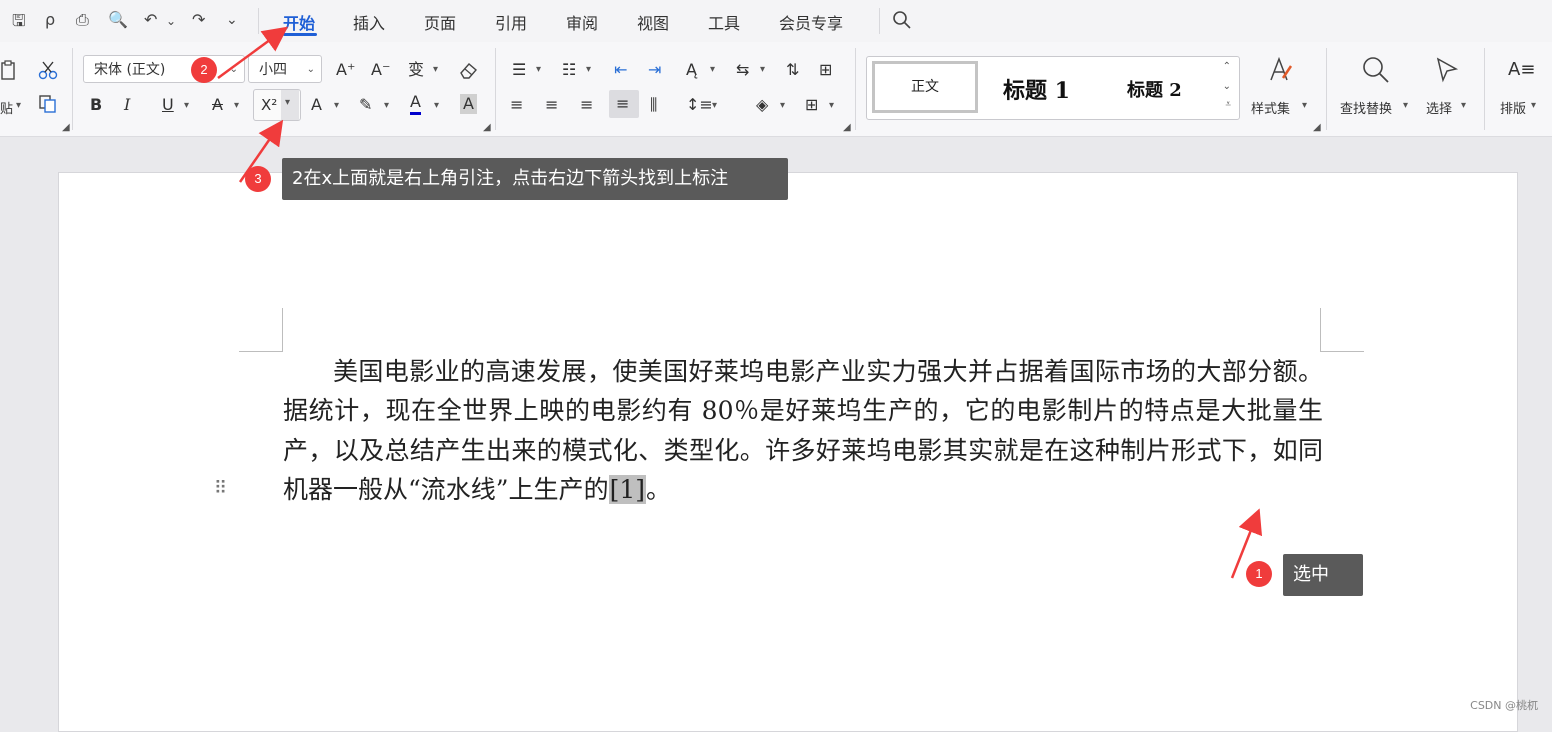 Image resolution: width=1552 pixels, height=732 pixels. I want to click on step-badge-1: 1, so click(1259, 574).